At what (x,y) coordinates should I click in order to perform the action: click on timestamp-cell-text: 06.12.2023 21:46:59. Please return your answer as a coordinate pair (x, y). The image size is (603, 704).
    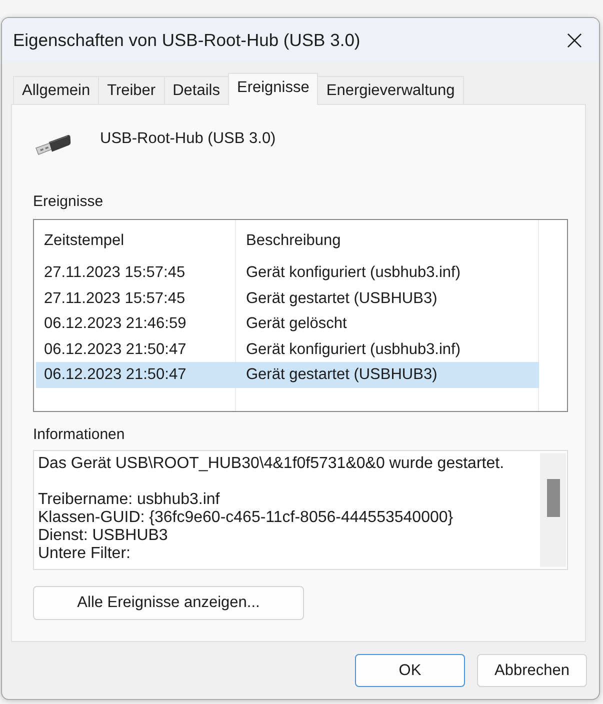
    Looking at the image, I should click on (115, 324).